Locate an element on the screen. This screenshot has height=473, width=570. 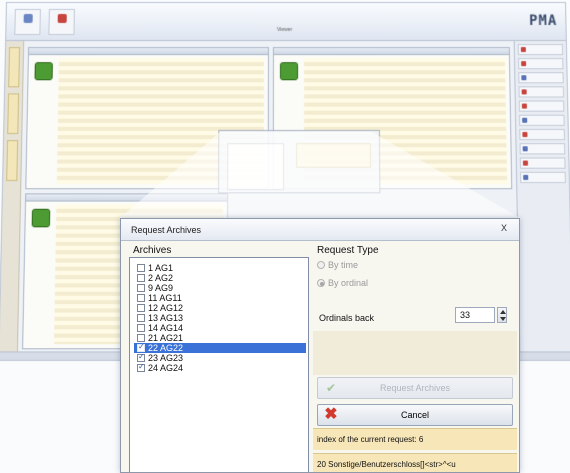
archive-label: 13 AG13 is located at coordinates (166, 318).